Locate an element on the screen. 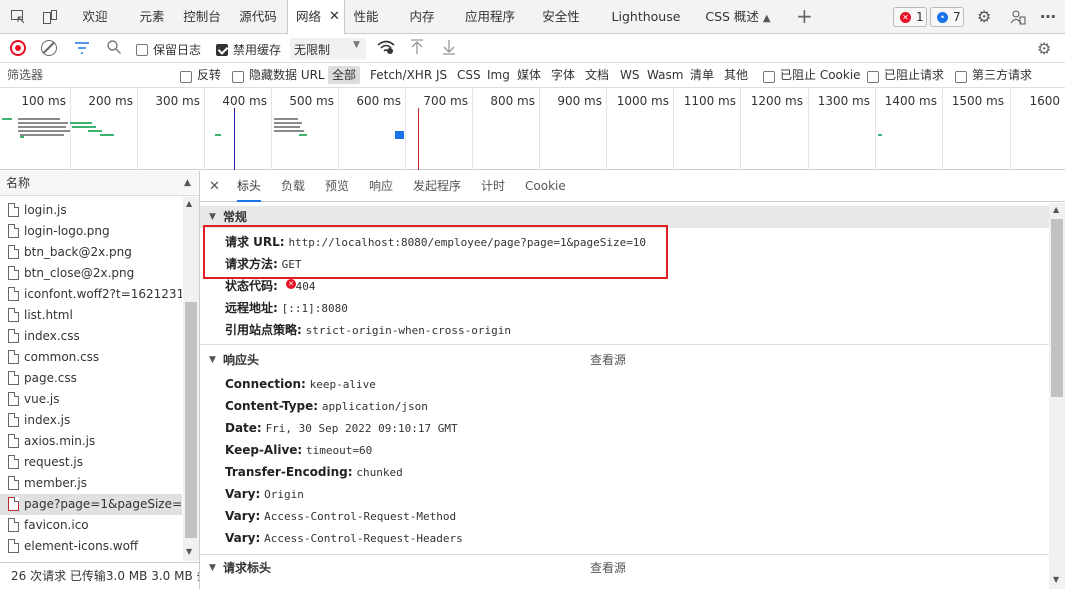 The width and height of the screenshot is (1065, 589). response-headers-section-header: ▼ 响应头 查看源 is located at coordinates (624, 360).